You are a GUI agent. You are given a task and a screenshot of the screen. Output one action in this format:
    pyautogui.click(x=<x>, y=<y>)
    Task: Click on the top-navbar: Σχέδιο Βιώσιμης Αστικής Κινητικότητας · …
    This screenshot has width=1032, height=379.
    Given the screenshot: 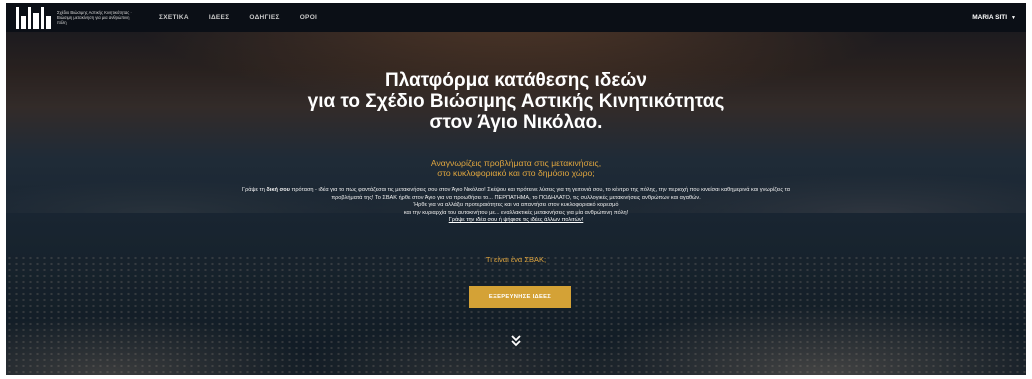 What is the action you would take?
    pyautogui.click(x=516, y=17)
    